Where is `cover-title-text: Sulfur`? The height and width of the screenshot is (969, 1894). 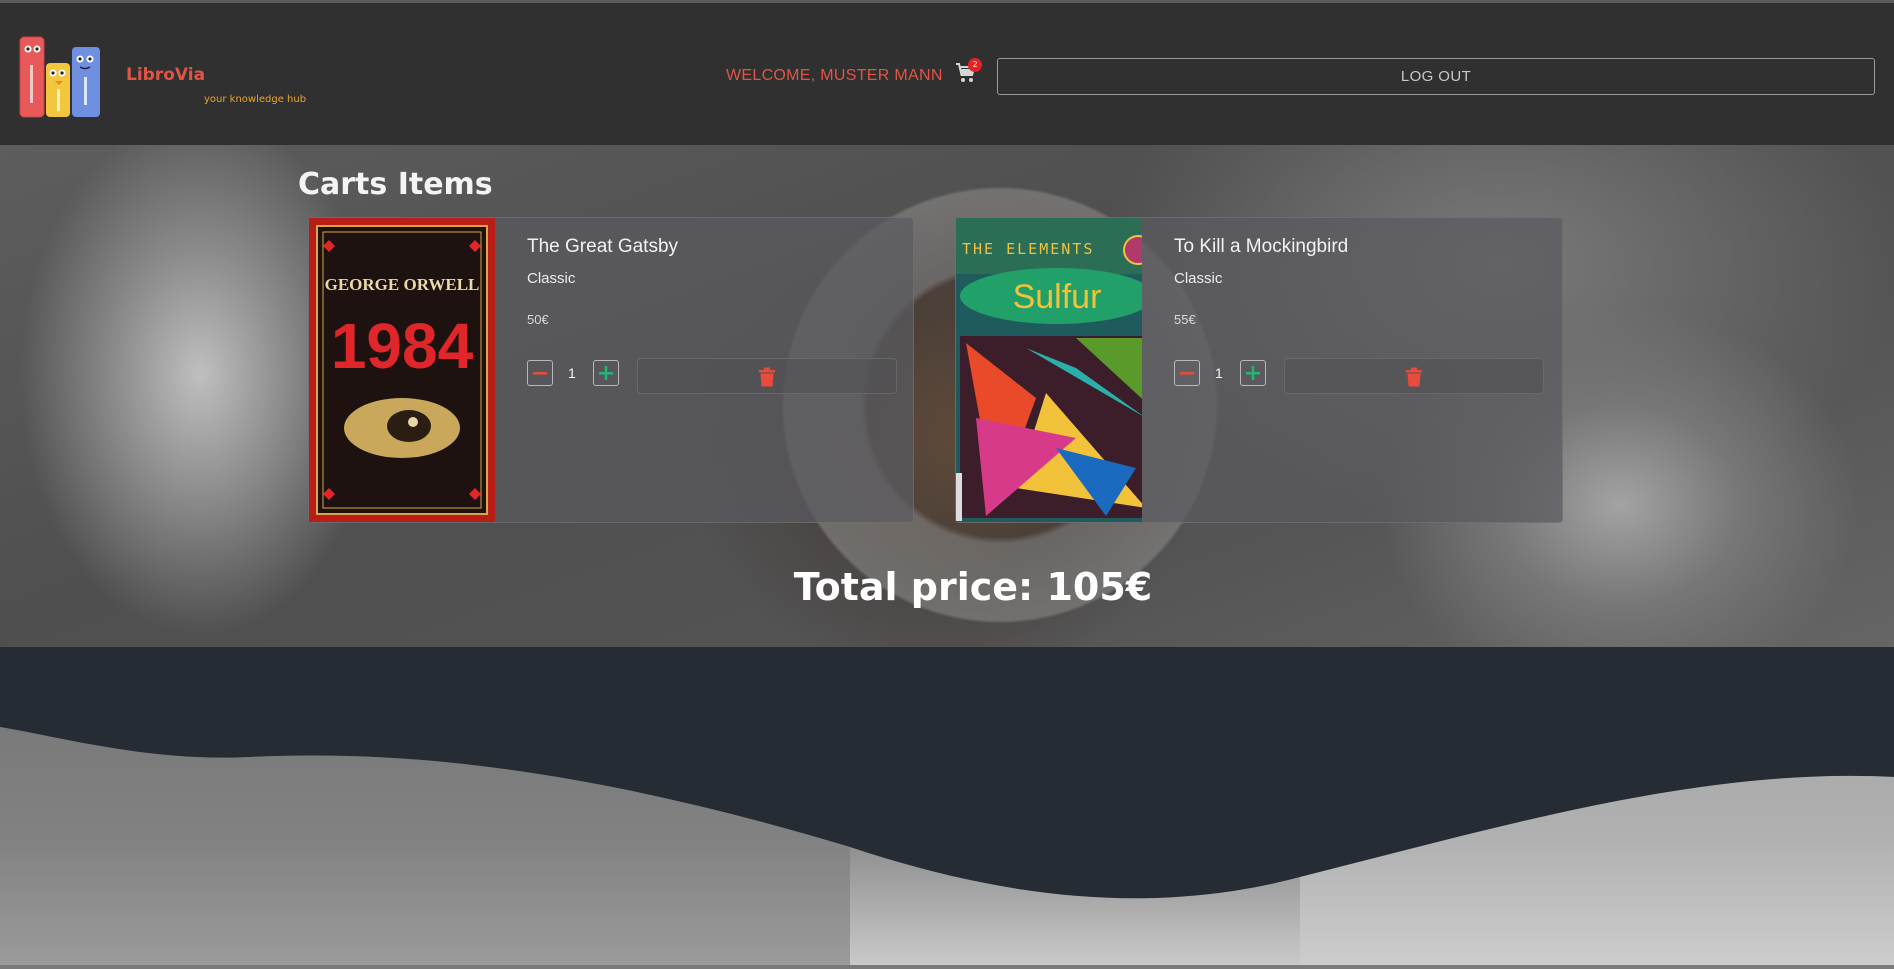 cover-title-text: Sulfur is located at coordinates (1057, 297).